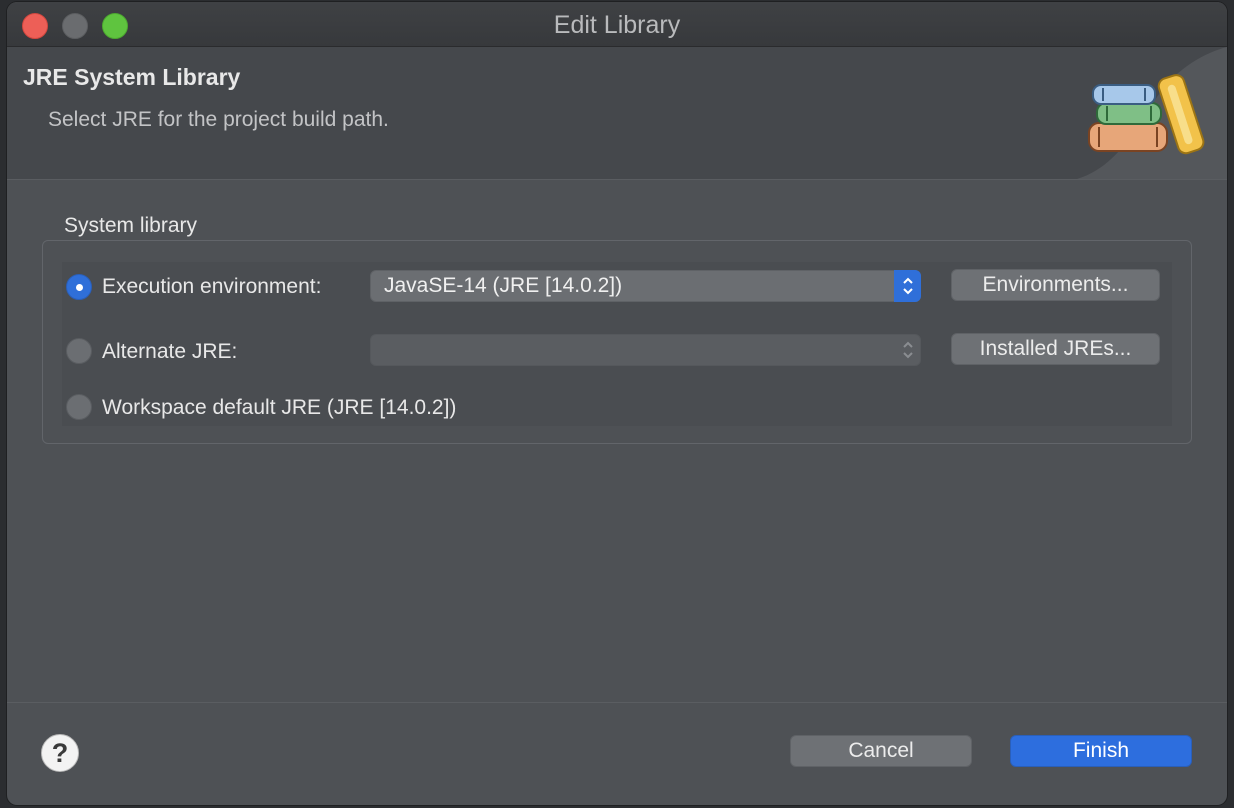 Image resolution: width=1234 pixels, height=808 pixels. Describe the element at coordinates (645, 286) in the screenshot. I see `execution-environment-select: JavaSE-14 (JRE [14.0.2])` at that location.